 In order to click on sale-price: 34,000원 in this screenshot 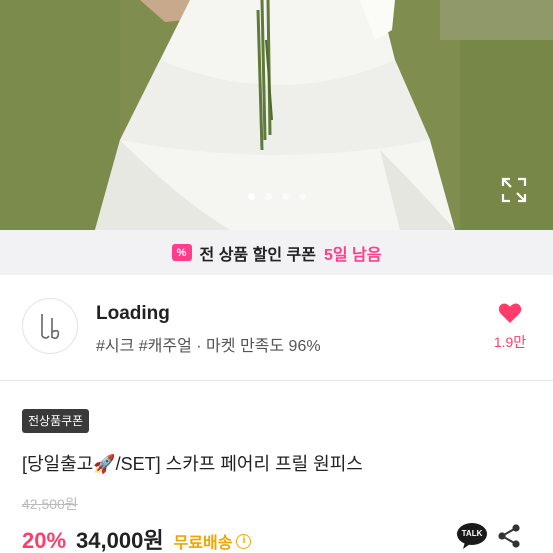, I will do `click(120, 540)`.